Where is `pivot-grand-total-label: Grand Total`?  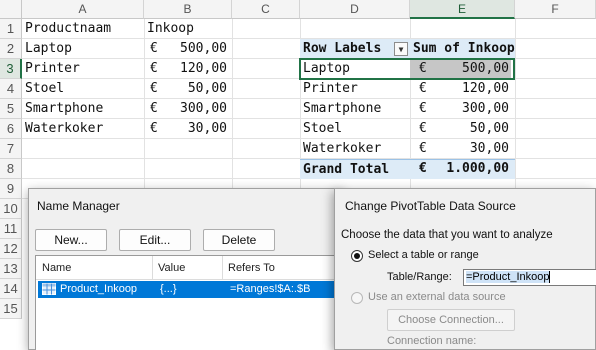 pivot-grand-total-label: Grand Total is located at coordinates (355, 169).